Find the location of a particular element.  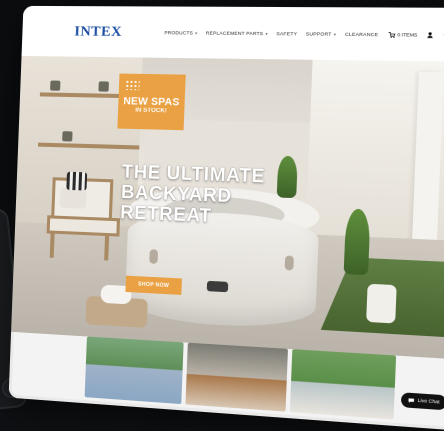

nav-label: SAFETY is located at coordinates (287, 34).